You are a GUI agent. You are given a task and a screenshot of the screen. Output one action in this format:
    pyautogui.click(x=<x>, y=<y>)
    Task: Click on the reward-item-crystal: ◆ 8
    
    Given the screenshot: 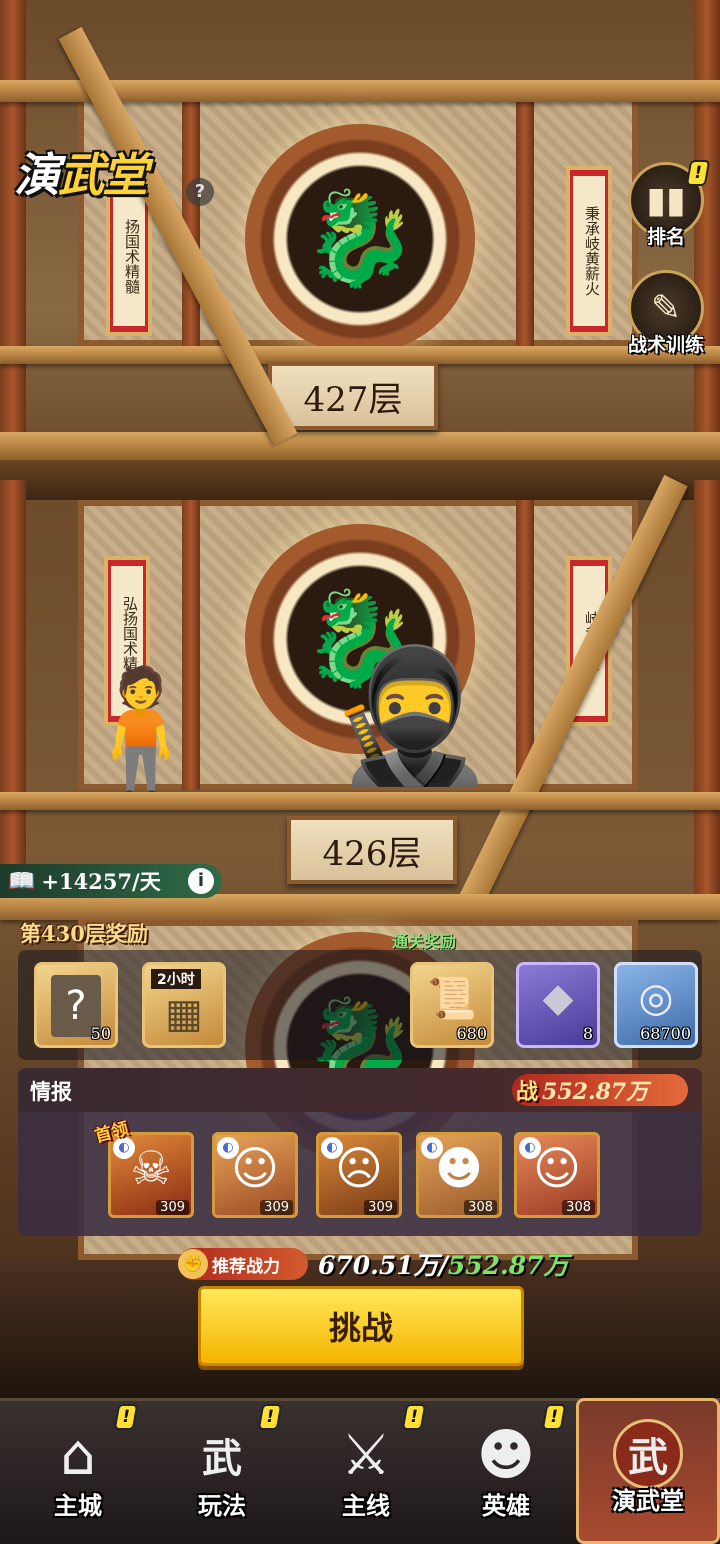 What is the action you would take?
    pyautogui.click(x=558, y=1005)
    